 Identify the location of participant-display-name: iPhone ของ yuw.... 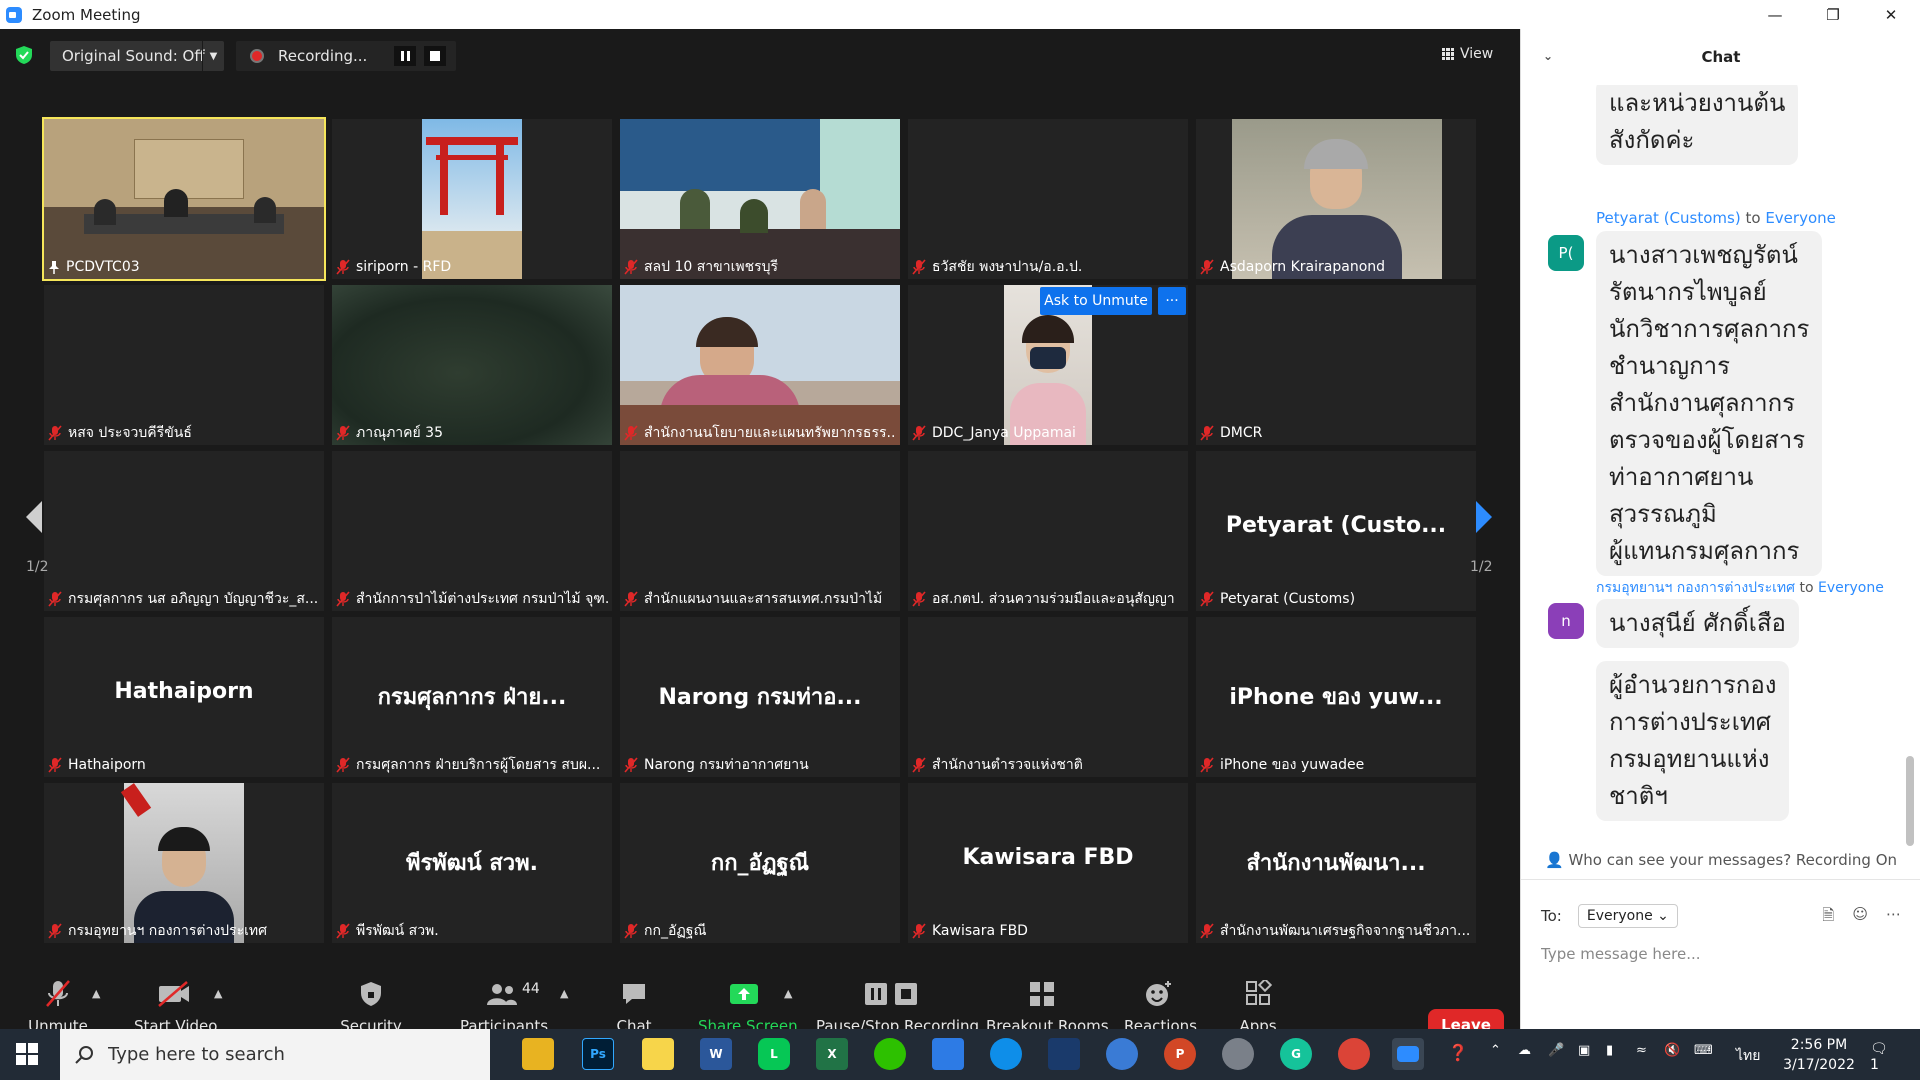
(1336, 697).